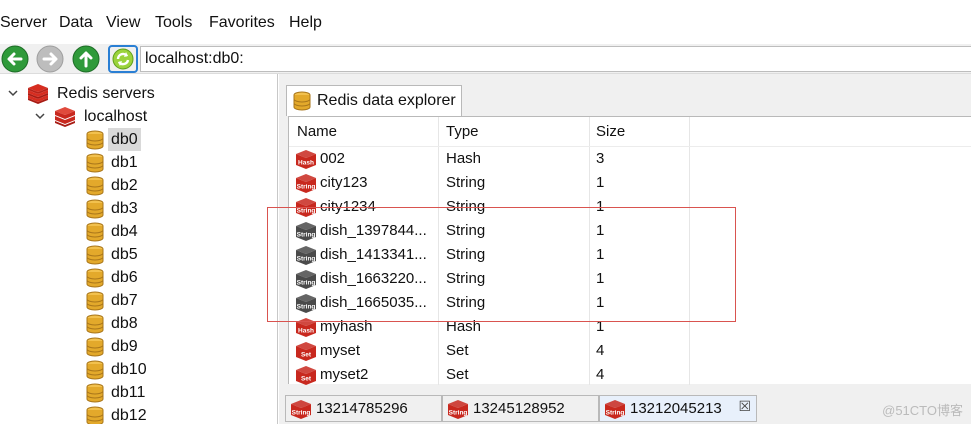 This screenshot has width=971, height=424. What do you see at coordinates (15, 59) in the screenshot?
I see `back-arrow-icon` at bounding box center [15, 59].